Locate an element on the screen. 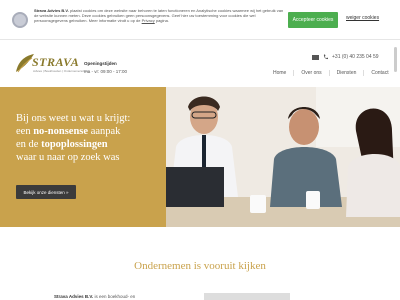  nav-item-diensten: Diensten is located at coordinates (346, 73).